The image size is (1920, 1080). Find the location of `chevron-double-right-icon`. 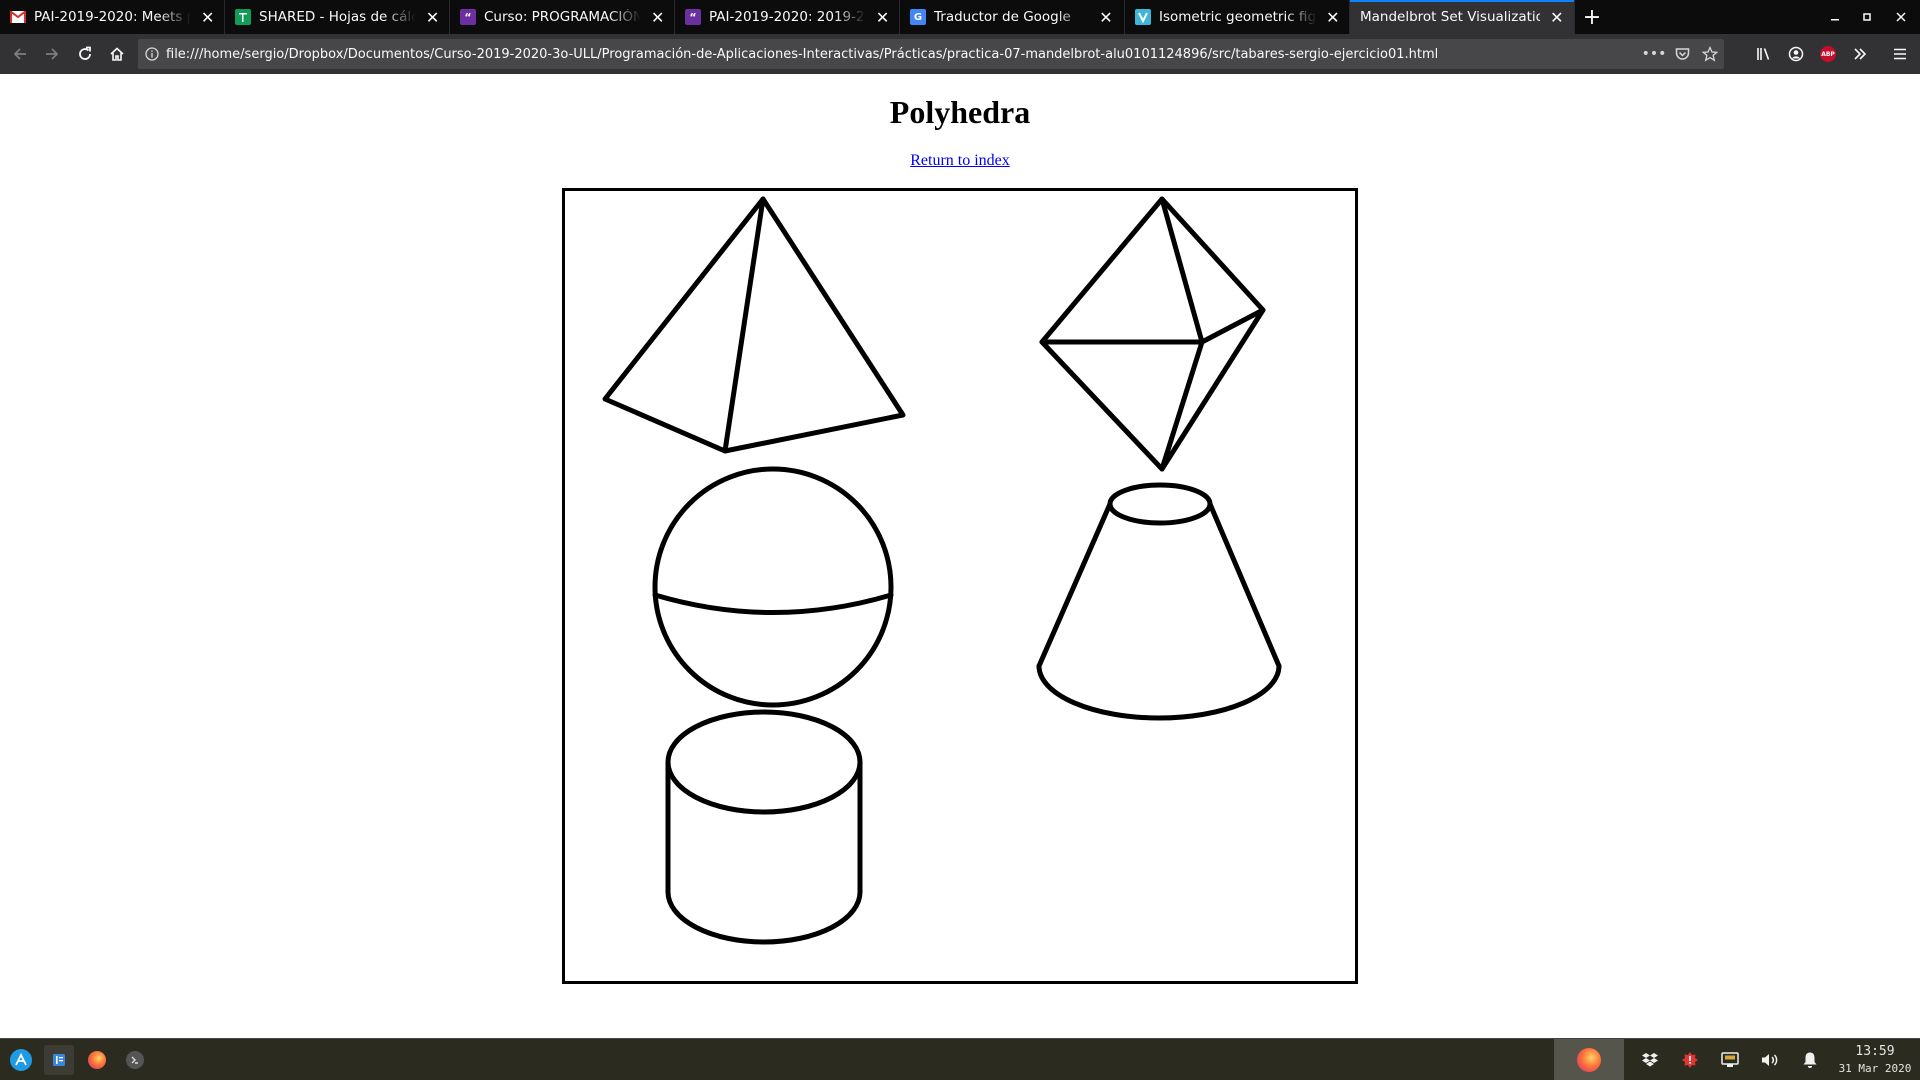

chevron-double-right-icon is located at coordinates (1860, 54).